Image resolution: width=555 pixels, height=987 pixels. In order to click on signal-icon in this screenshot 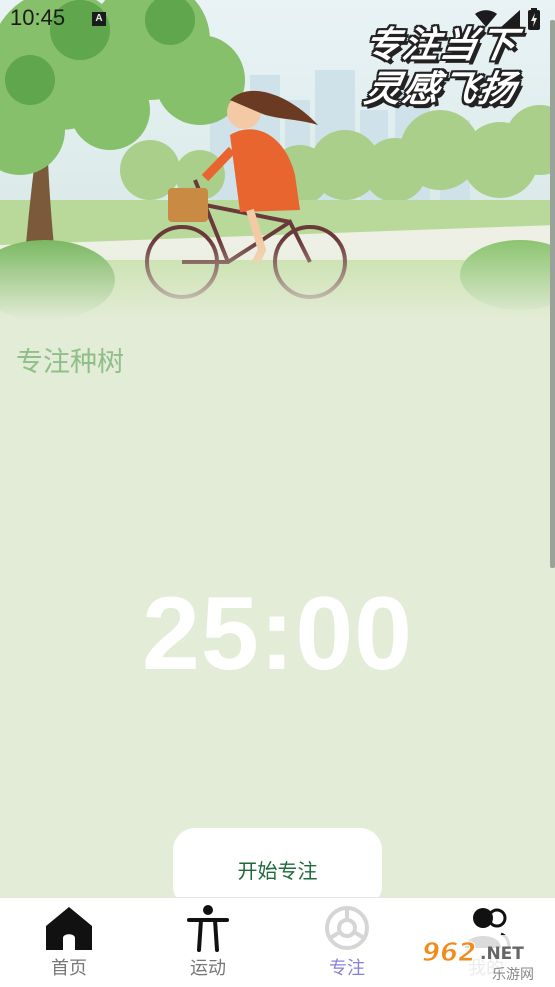, I will do `click(510, 19)`.